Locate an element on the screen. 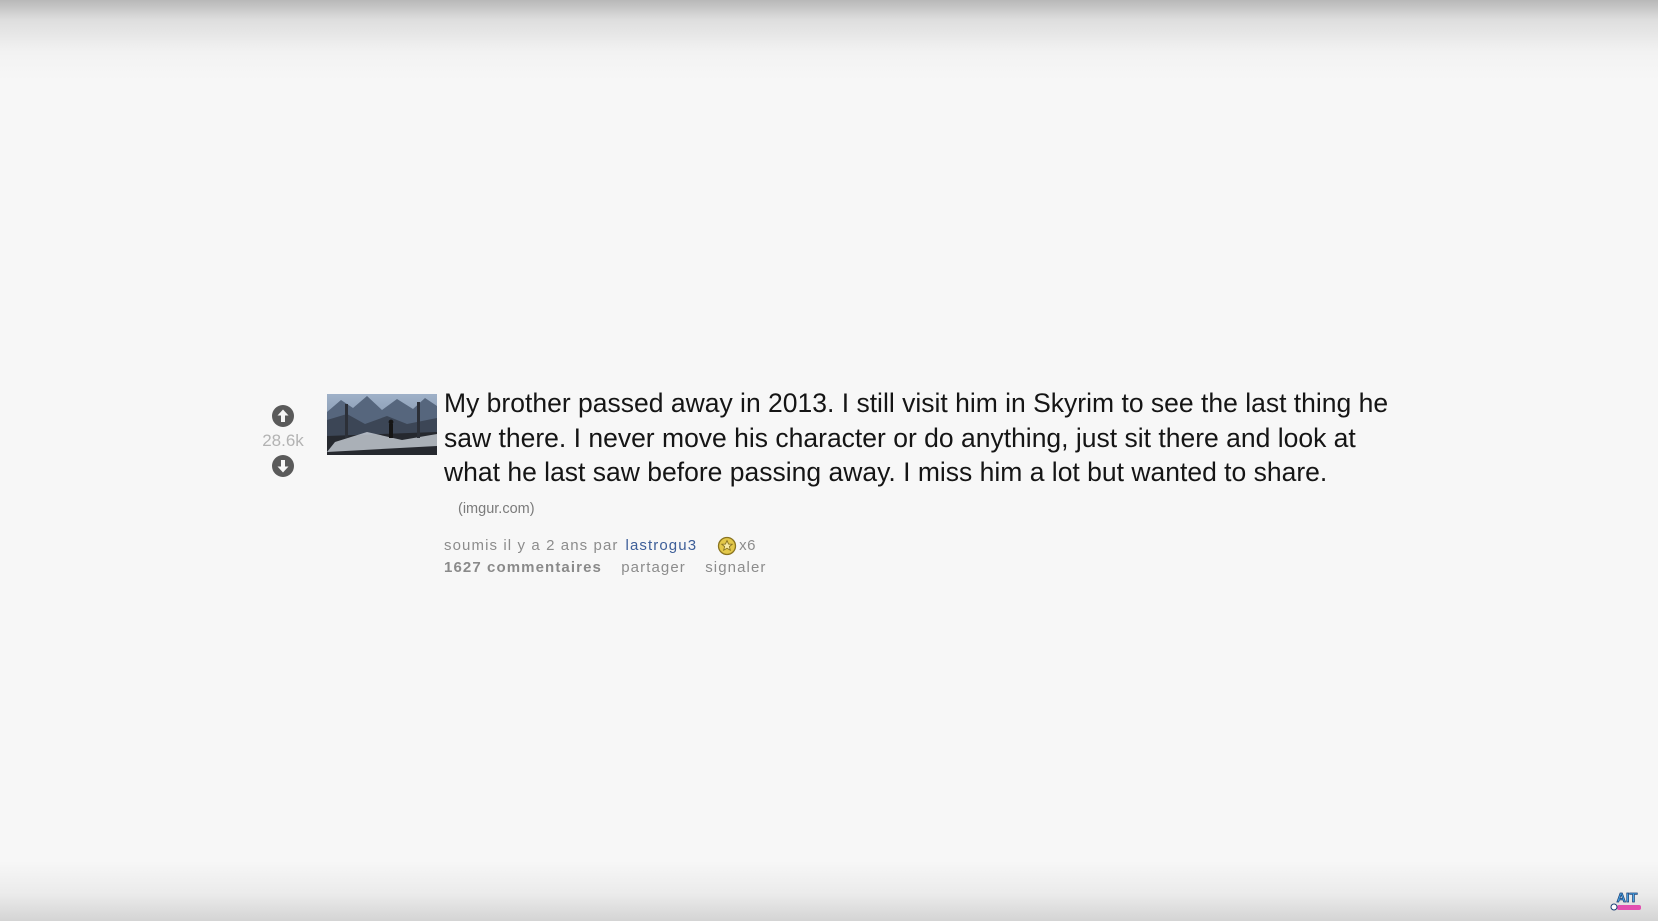 Image resolution: width=1658 pixels, height=921 pixels. vote-score: 28.6k is located at coordinates (283, 440).